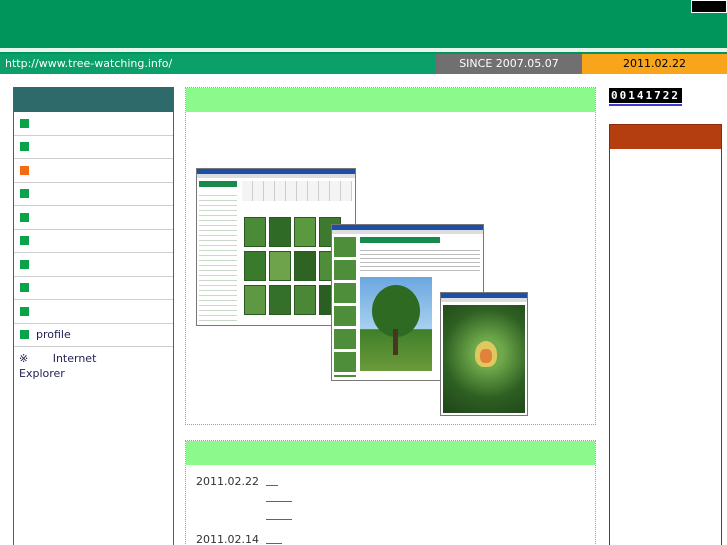  What do you see at coordinates (93, 99) in the screenshot?
I see `sidebar-header` at bounding box center [93, 99].